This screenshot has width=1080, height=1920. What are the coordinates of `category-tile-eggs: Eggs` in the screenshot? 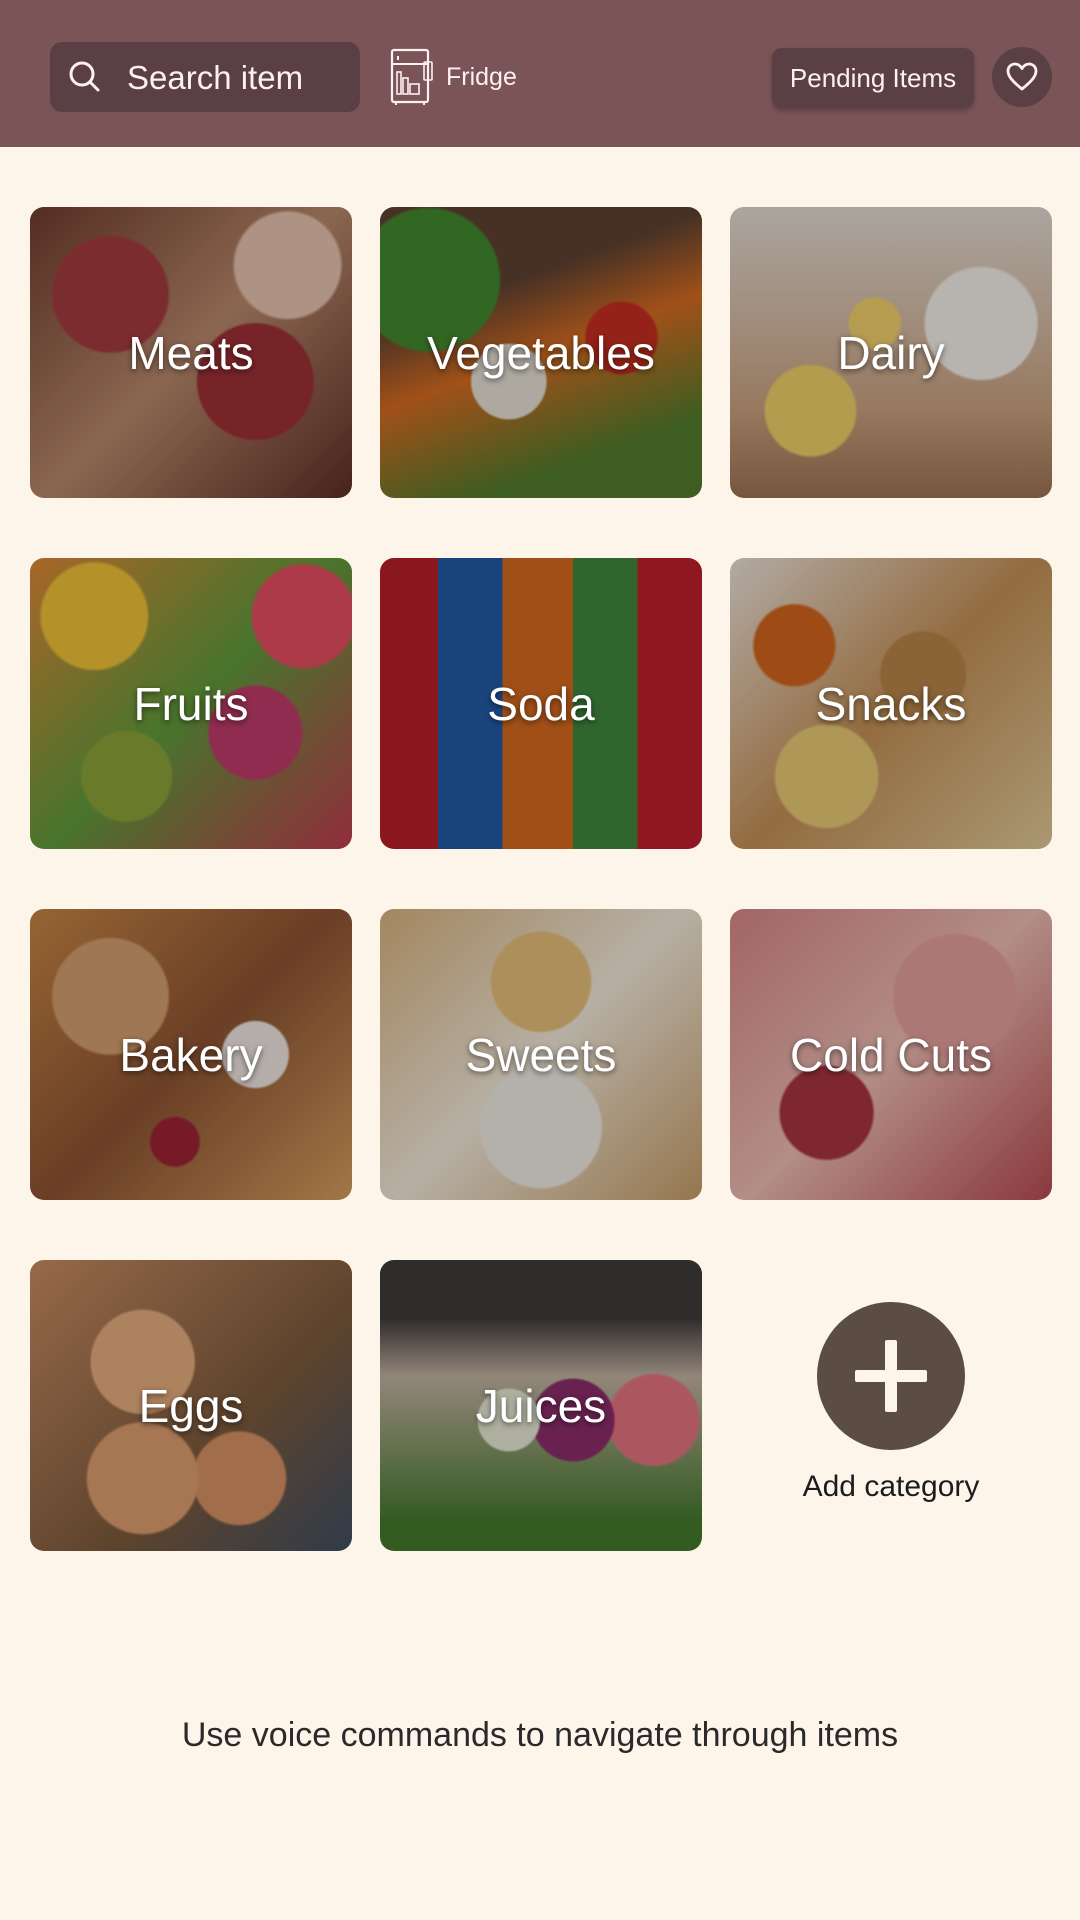 It's located at (191, 1405).